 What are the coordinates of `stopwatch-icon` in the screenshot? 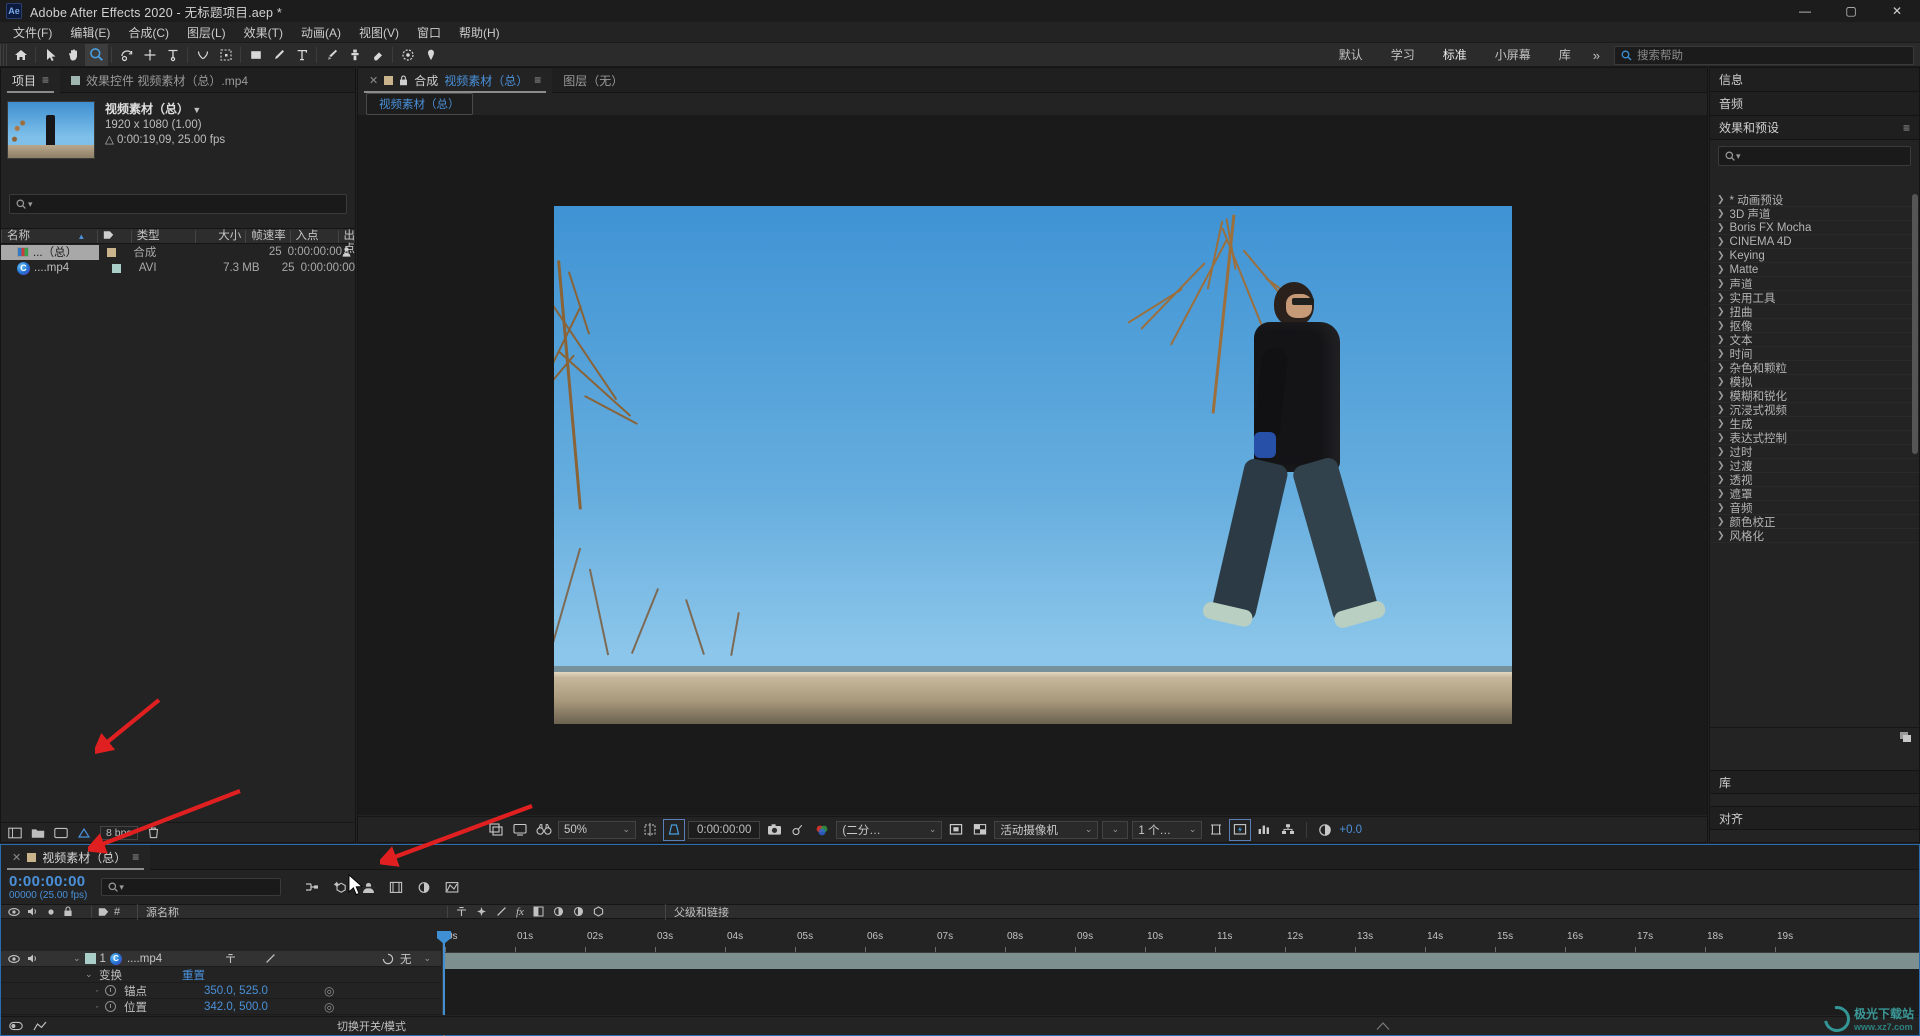 It's located at (110, 990).